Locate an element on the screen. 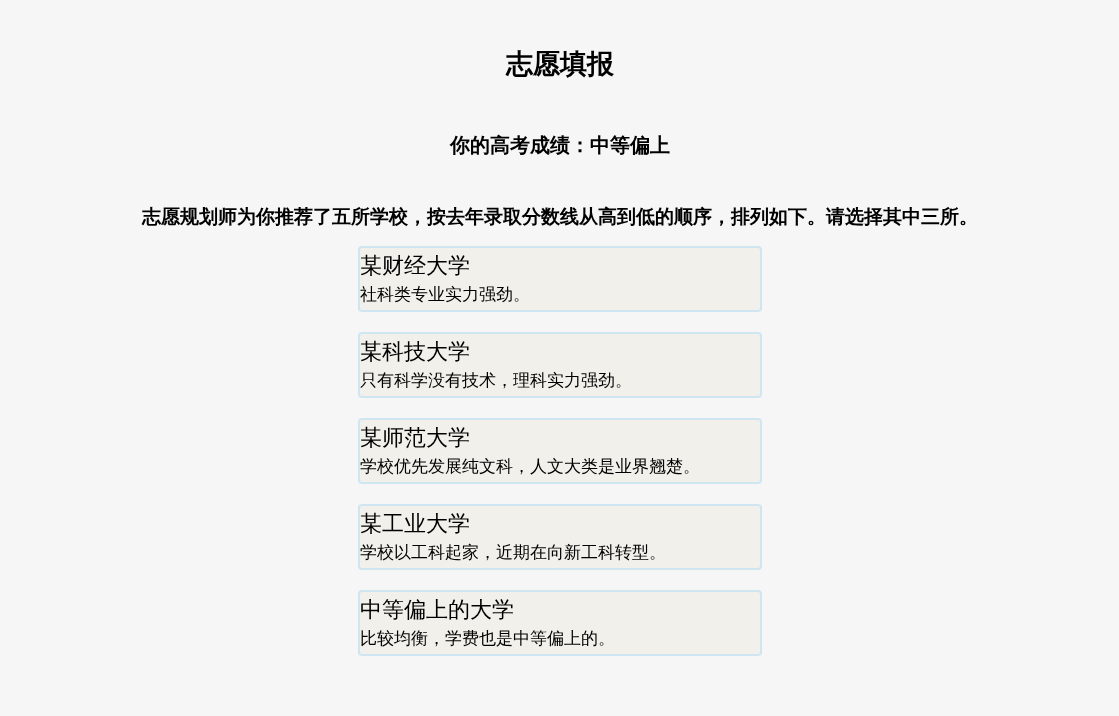  school-name: 某师范大学 is located at coordinates (415, 438).